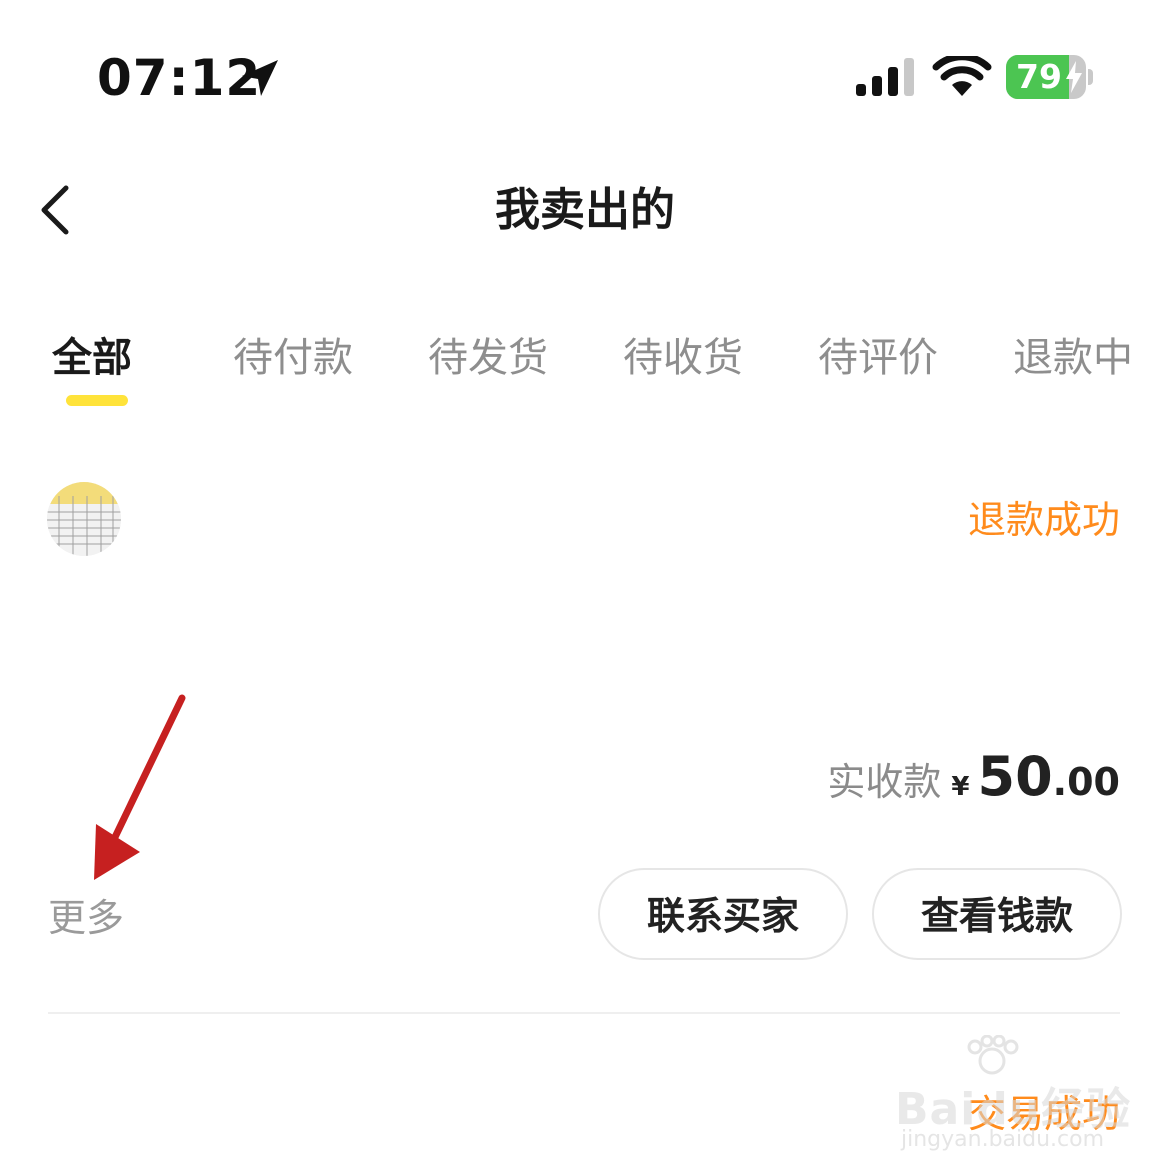 The image size is (1170, 1170). Describe the element at coordinates (973, 780) in the screenshot. I see `amount-row: 实收款 ¥50.00` at that location.